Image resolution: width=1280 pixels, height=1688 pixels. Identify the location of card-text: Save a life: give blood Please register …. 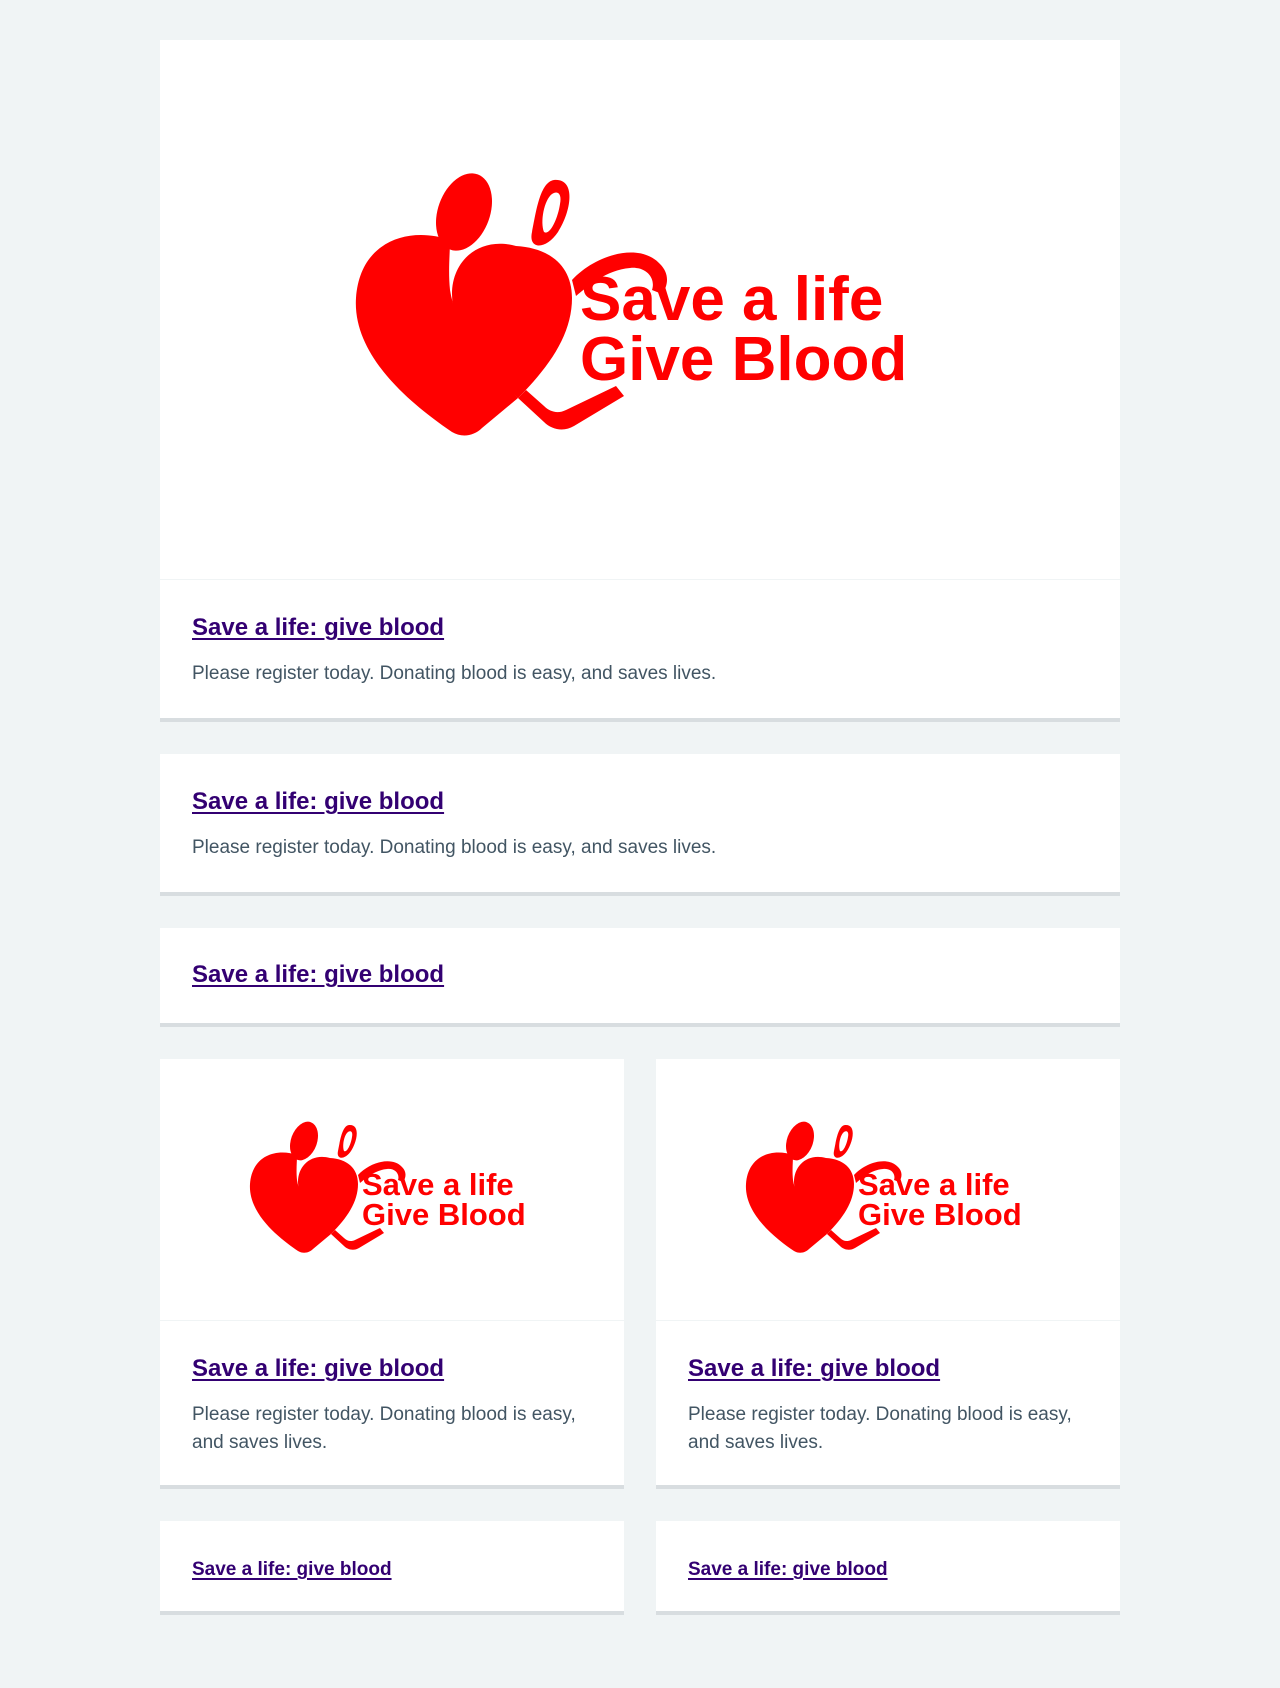
(640, 825).